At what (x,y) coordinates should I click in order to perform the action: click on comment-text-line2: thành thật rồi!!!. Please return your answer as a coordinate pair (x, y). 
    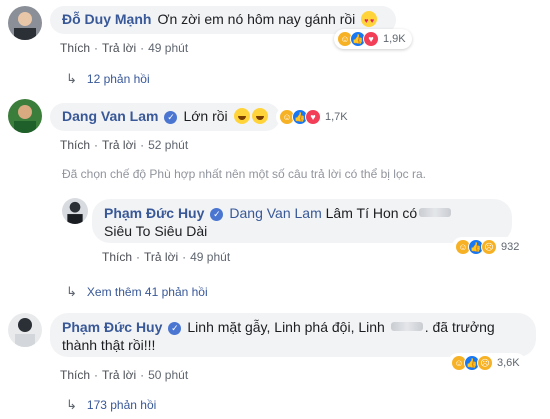
    Looking at the image, I should click on (109, 345).